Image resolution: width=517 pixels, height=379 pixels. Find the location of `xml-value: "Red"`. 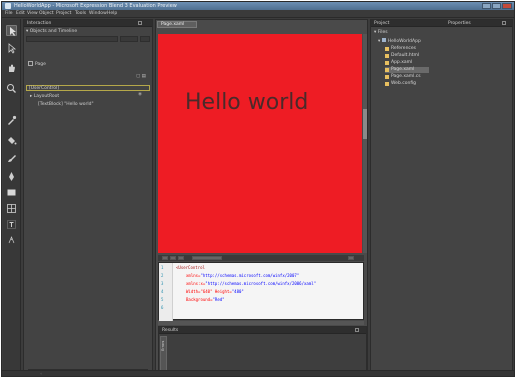

xml-value: "Red" is located at coordinates (218, 299).